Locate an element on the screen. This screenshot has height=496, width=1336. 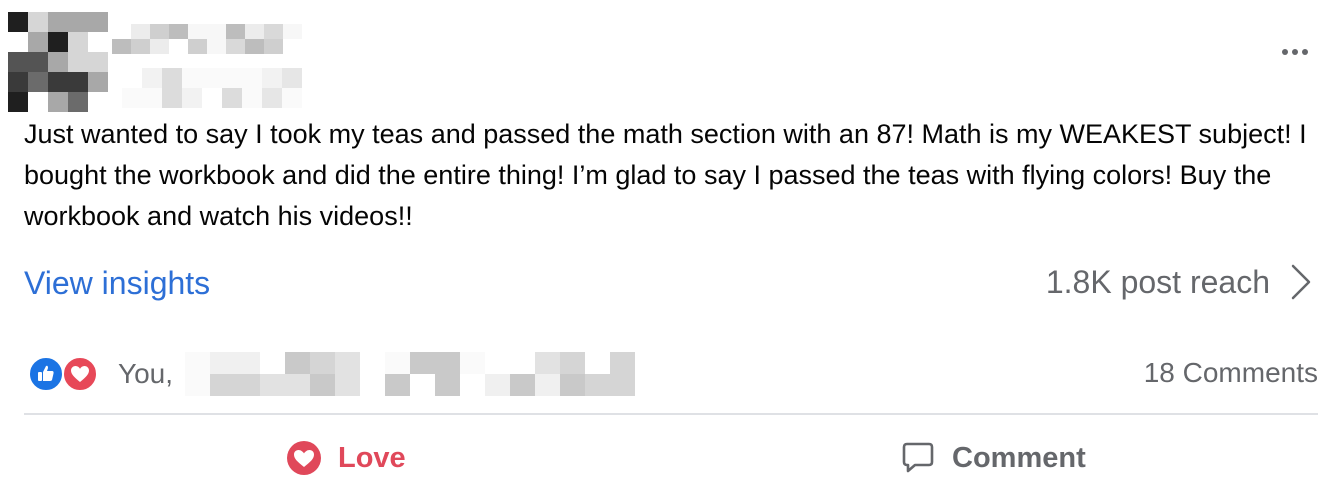
comment-bubble-icon is located at coordinates (918, 458).